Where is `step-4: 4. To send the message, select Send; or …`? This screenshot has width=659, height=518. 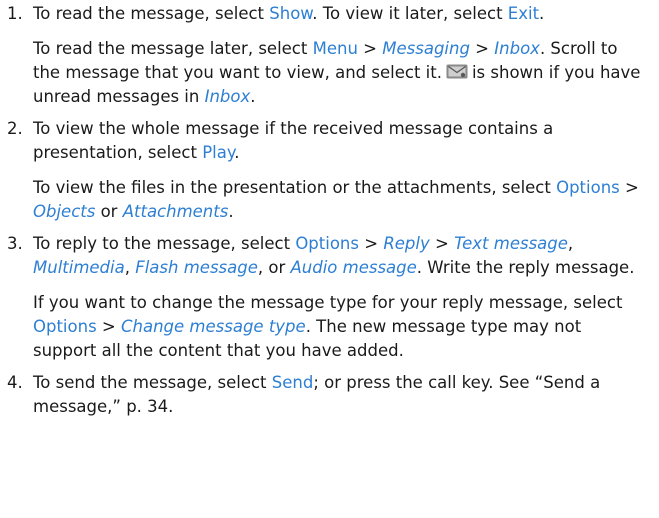 step-4: 4. To send the message, select Send; or … is located at coordinates (328, 395).